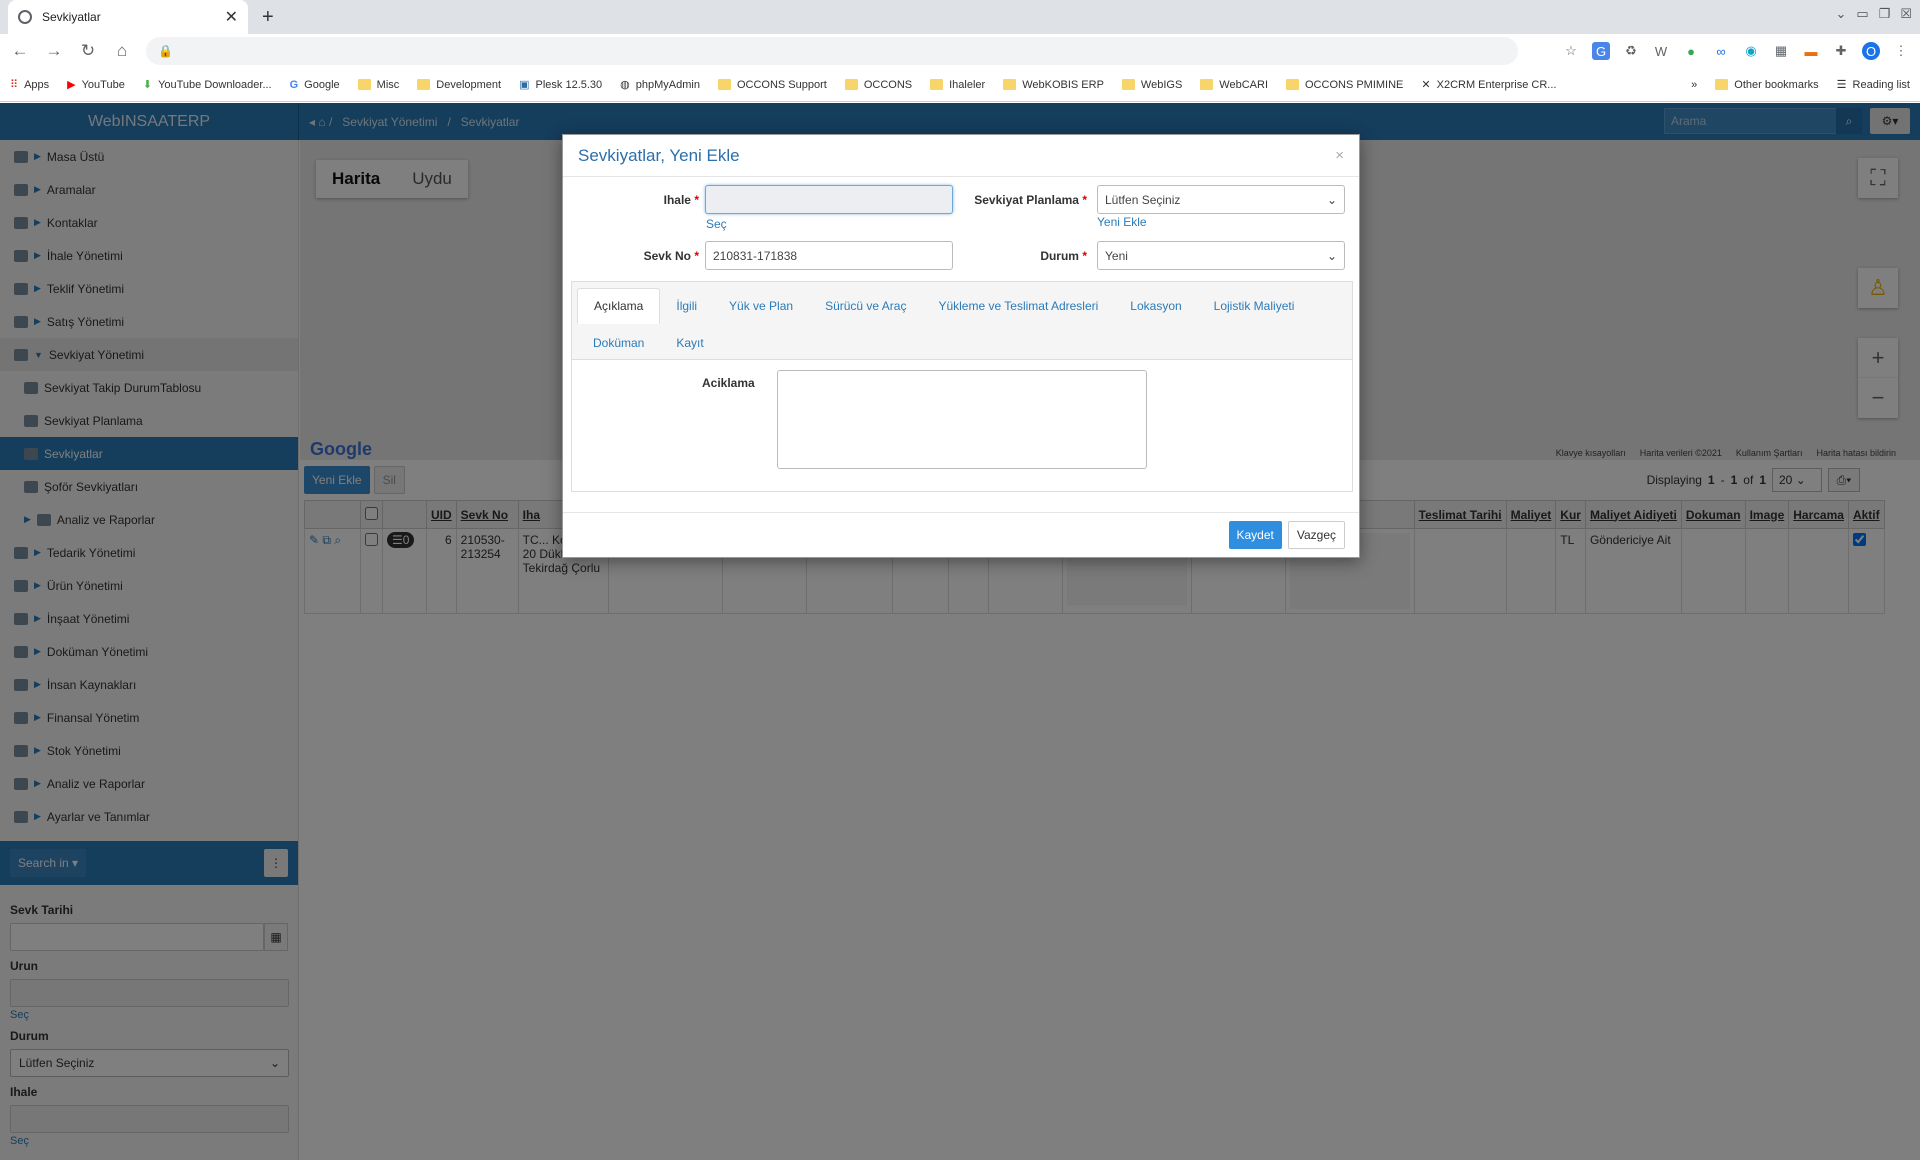  I want to click on tab-title: Sevkiyatlar, so click(71, 17).